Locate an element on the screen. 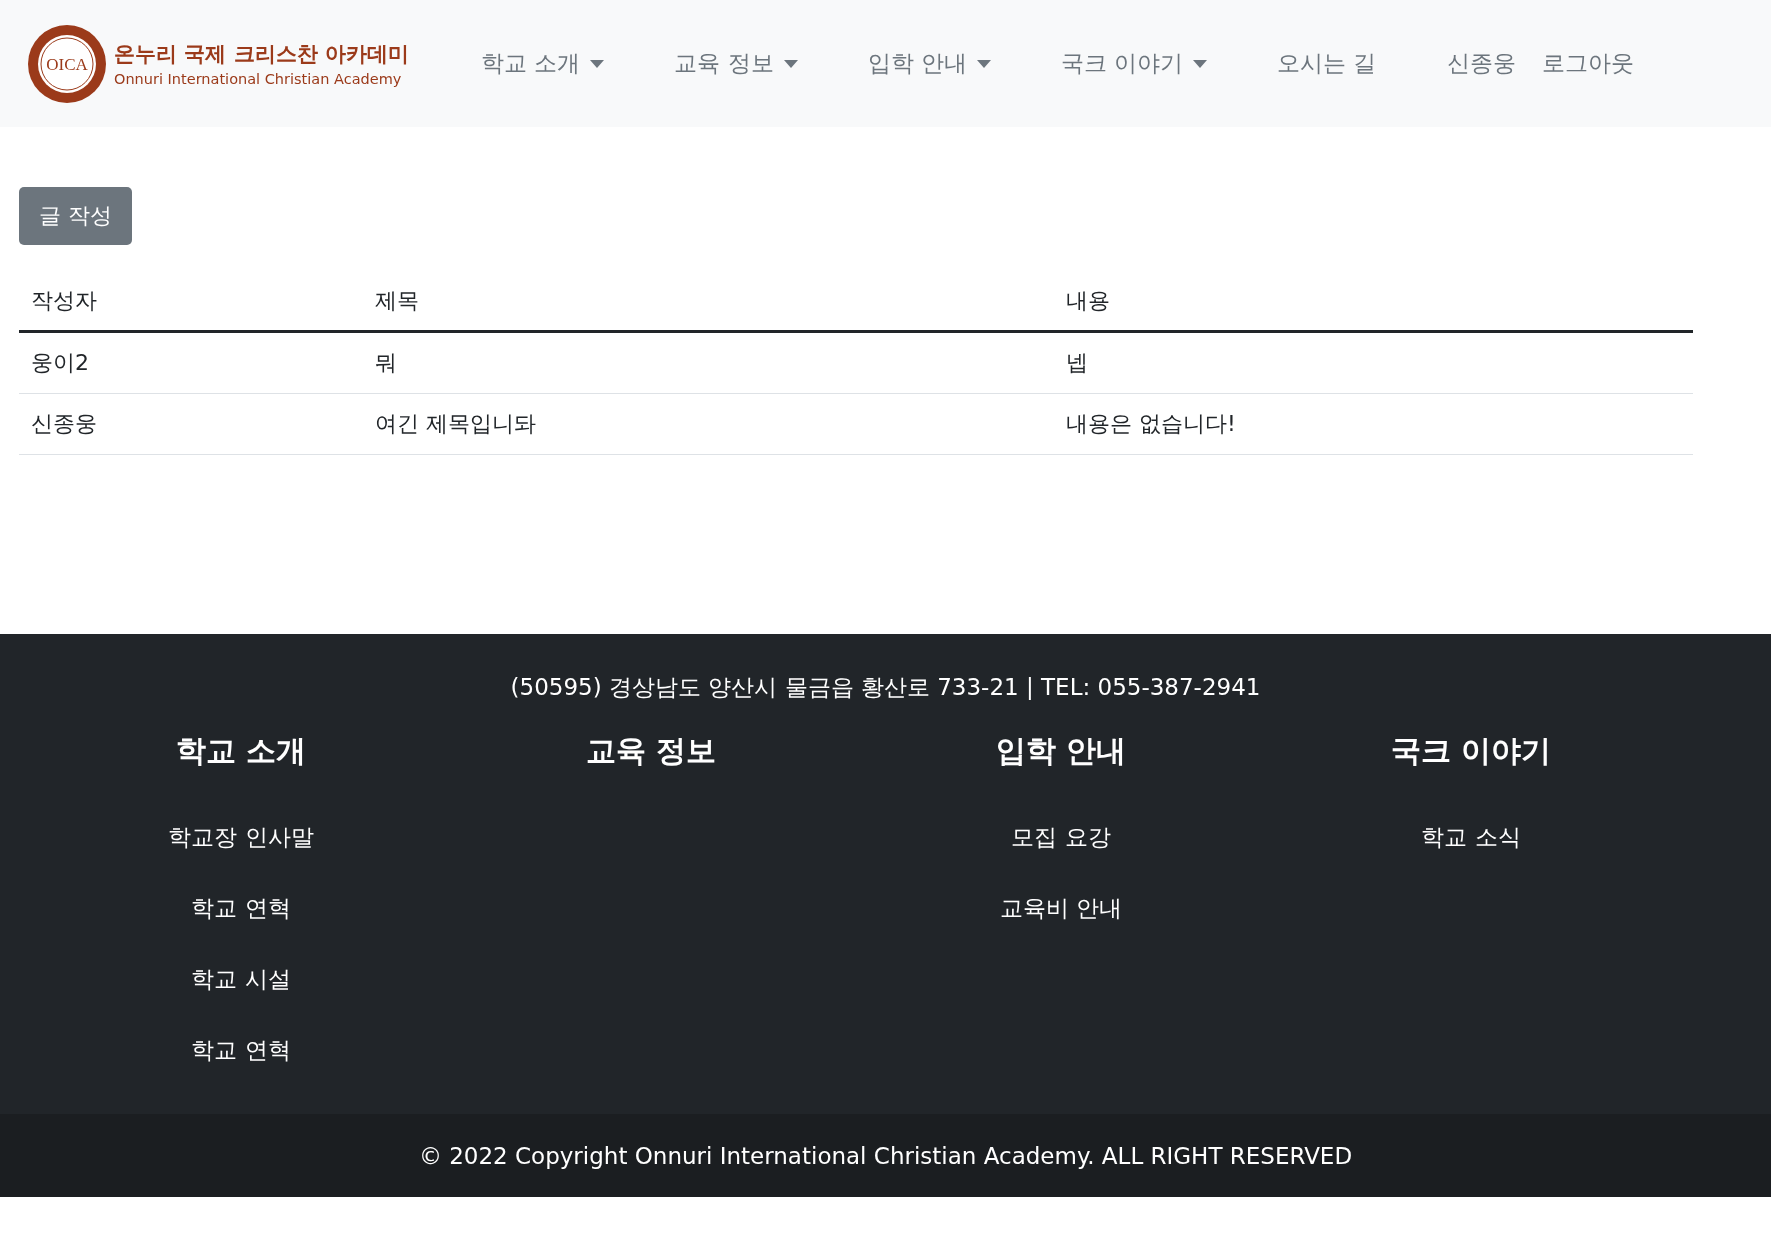  logo-subtitle: Onnuri International Christian Academy is located at coordinates (258, 79).